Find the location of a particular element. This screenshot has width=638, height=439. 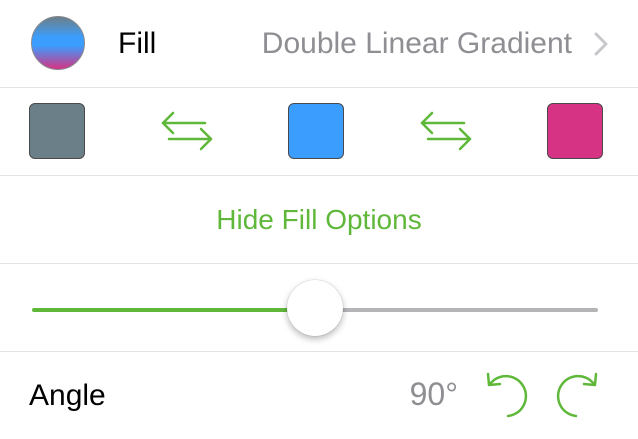

angle-value: 90° is located at coordinates (433, 394).